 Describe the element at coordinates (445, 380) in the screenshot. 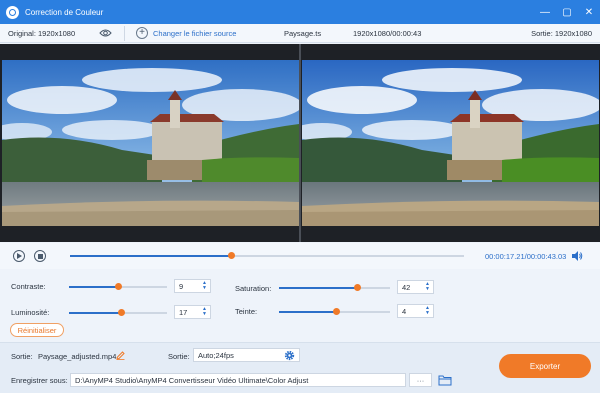

I see `folder-icon` at that location.